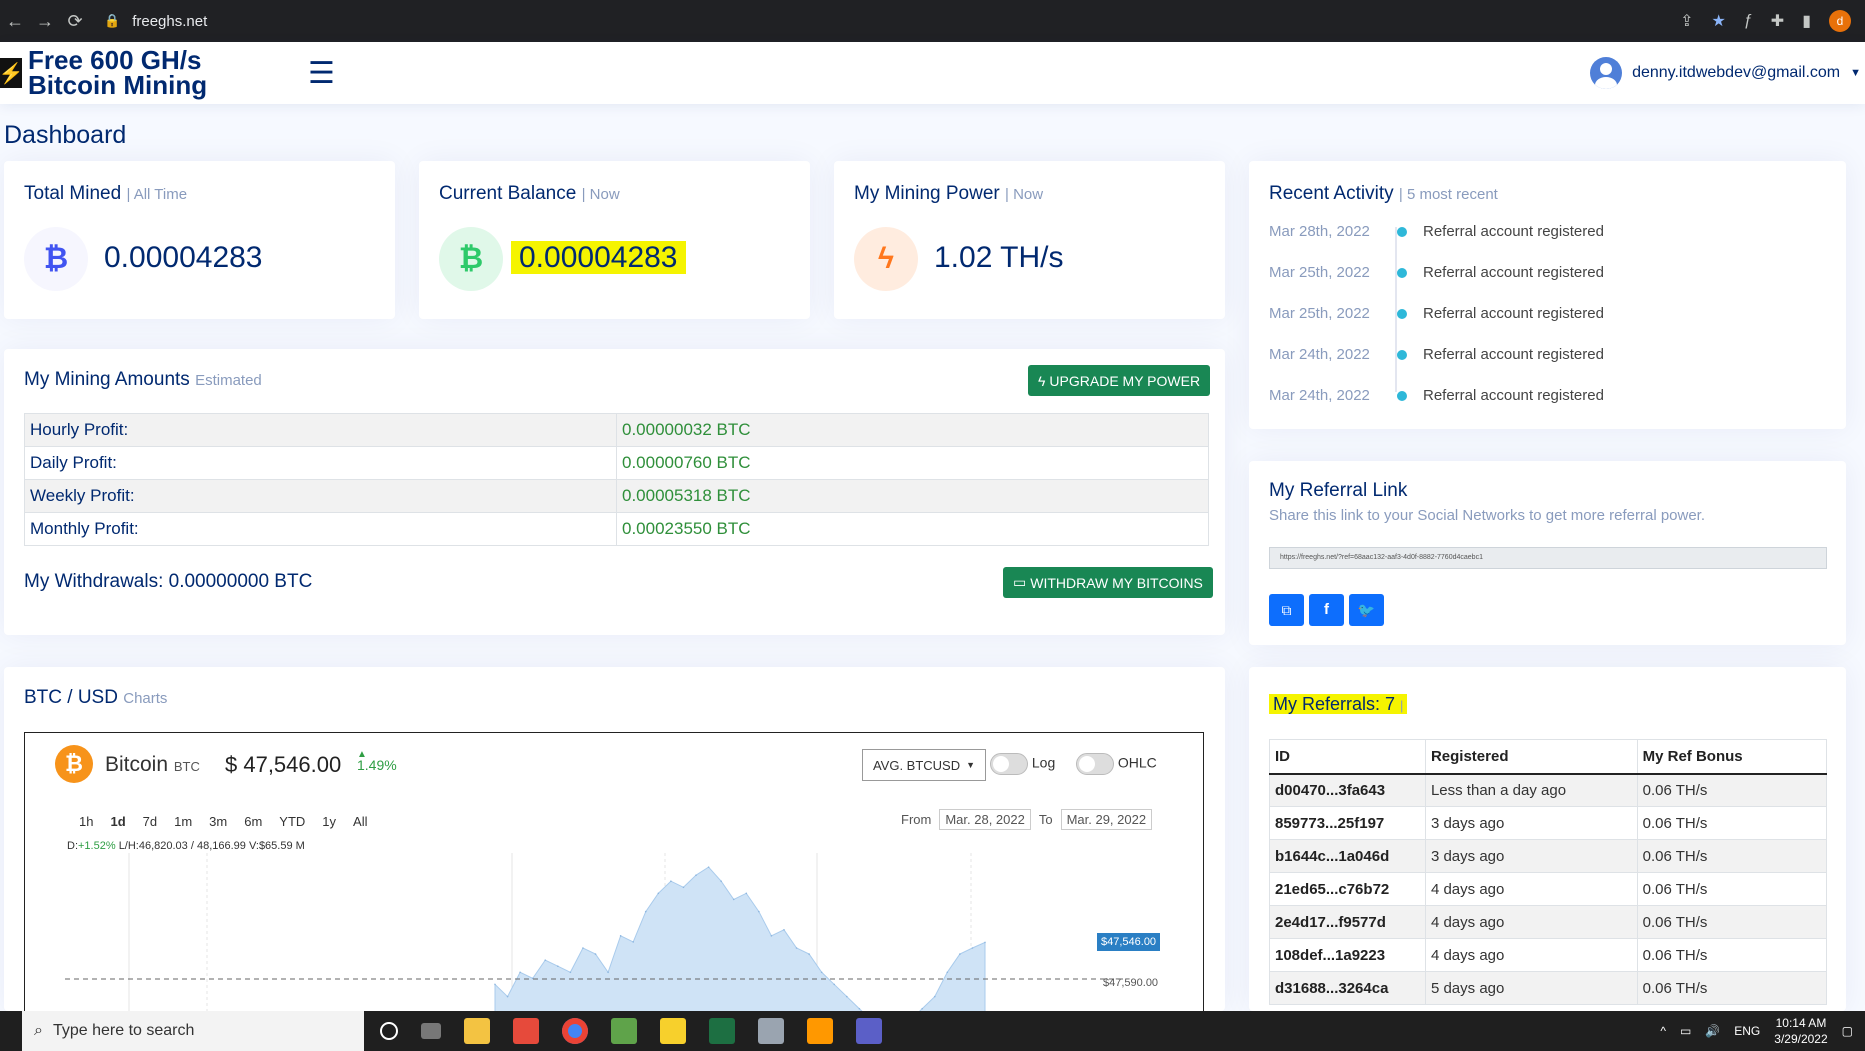 Image resolution: width=1865 pixels, height=1051 pixels. What do you see at coordinates (112, 20) in the screenshot?
I see `lock-icon: 🔒` at bounding box center [112, 20].